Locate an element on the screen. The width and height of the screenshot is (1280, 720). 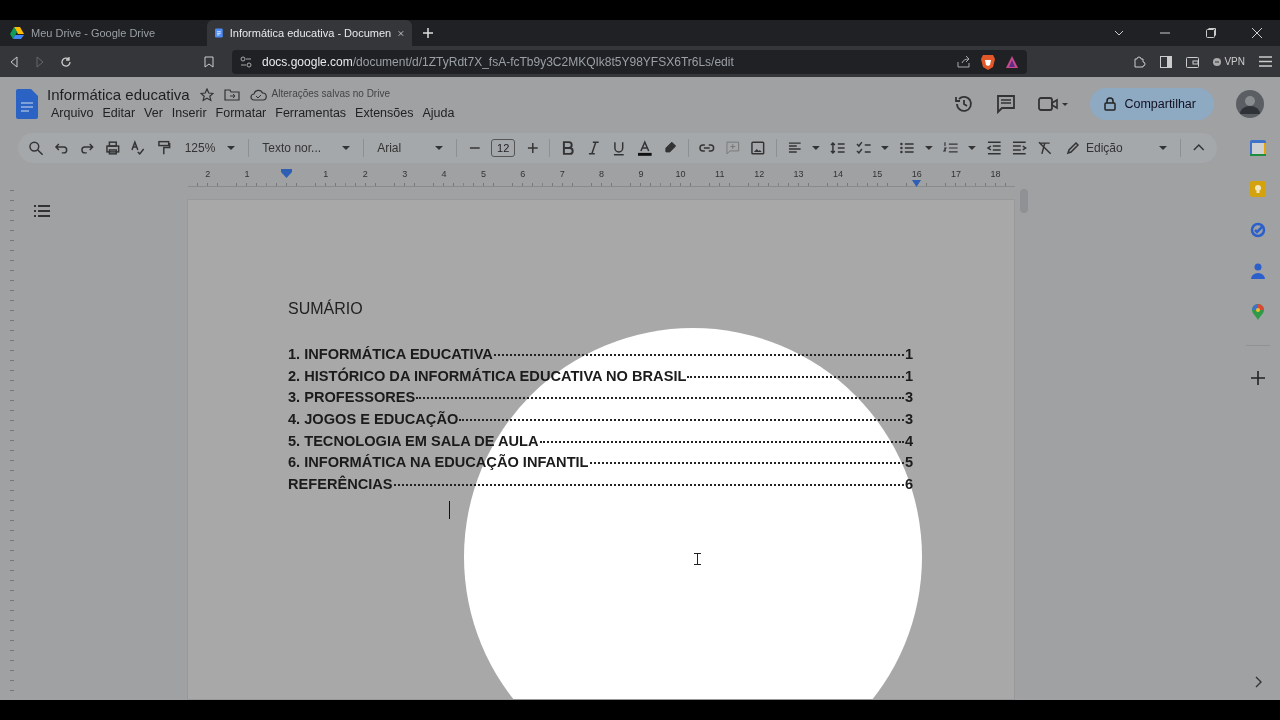
outline-icon is located at coordinates (42, 211).